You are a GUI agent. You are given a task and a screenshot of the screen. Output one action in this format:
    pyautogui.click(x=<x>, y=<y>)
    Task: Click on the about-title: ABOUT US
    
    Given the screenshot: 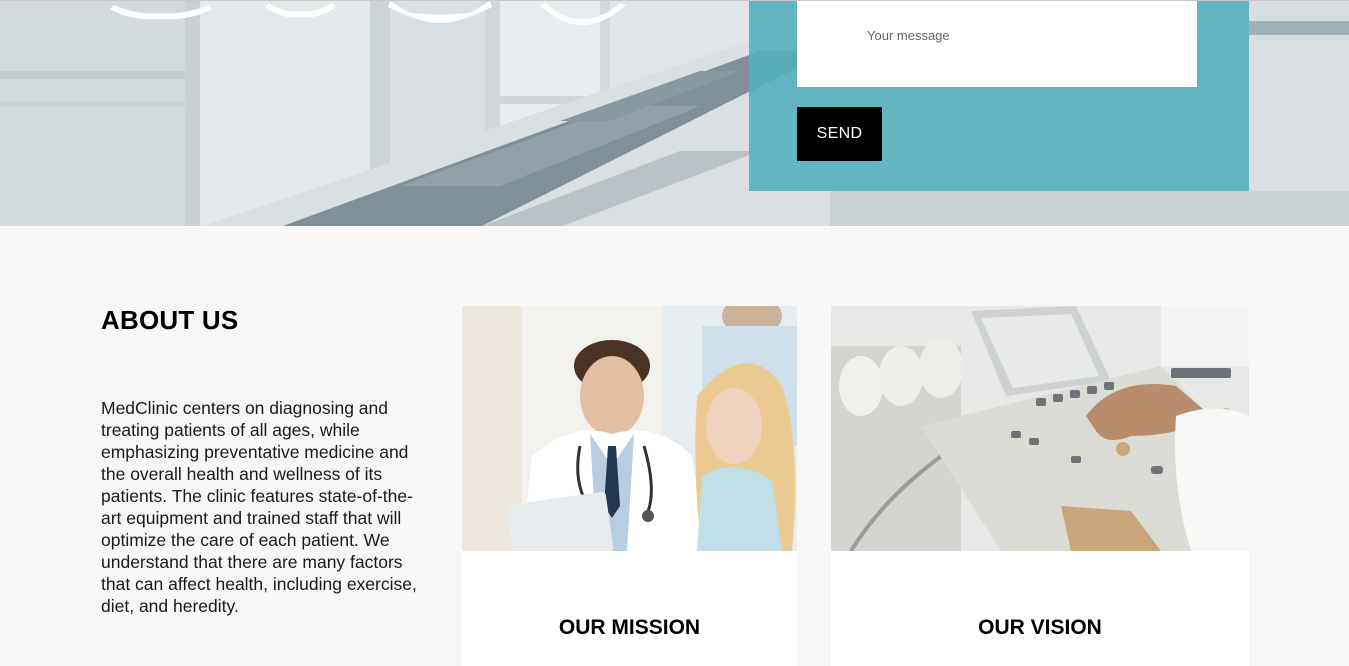 What is the action you would take?
    pyautogui.click(x=170, y=320)
    